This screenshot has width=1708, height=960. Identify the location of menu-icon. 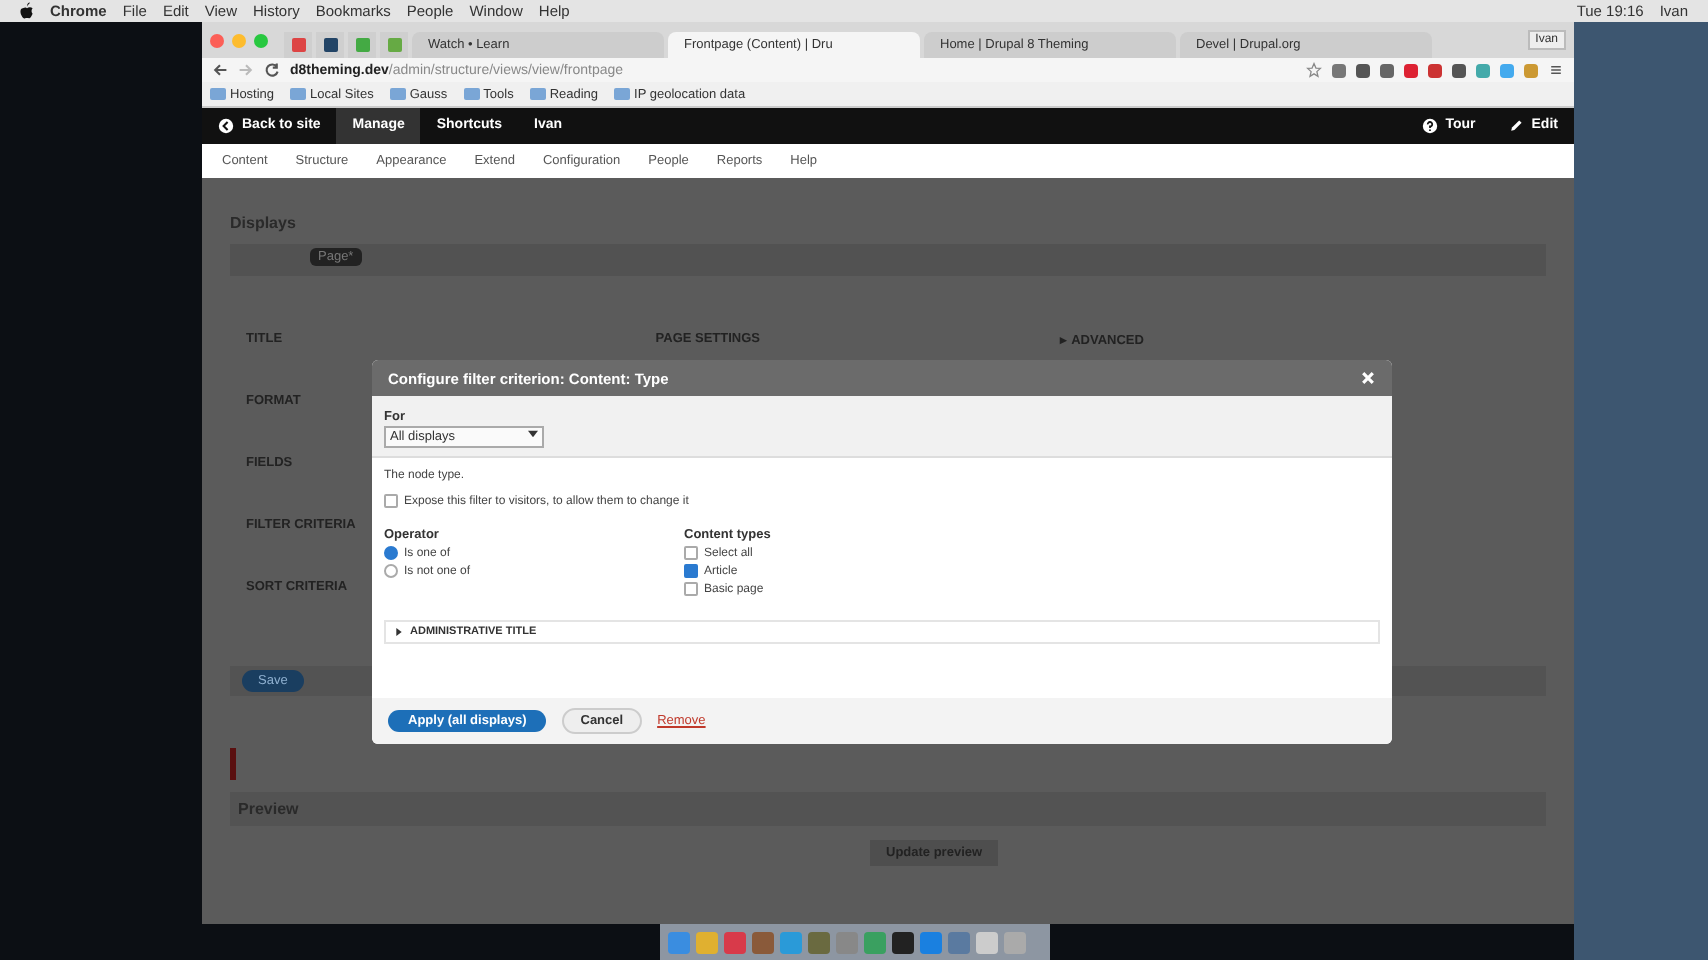
(1556, 70).